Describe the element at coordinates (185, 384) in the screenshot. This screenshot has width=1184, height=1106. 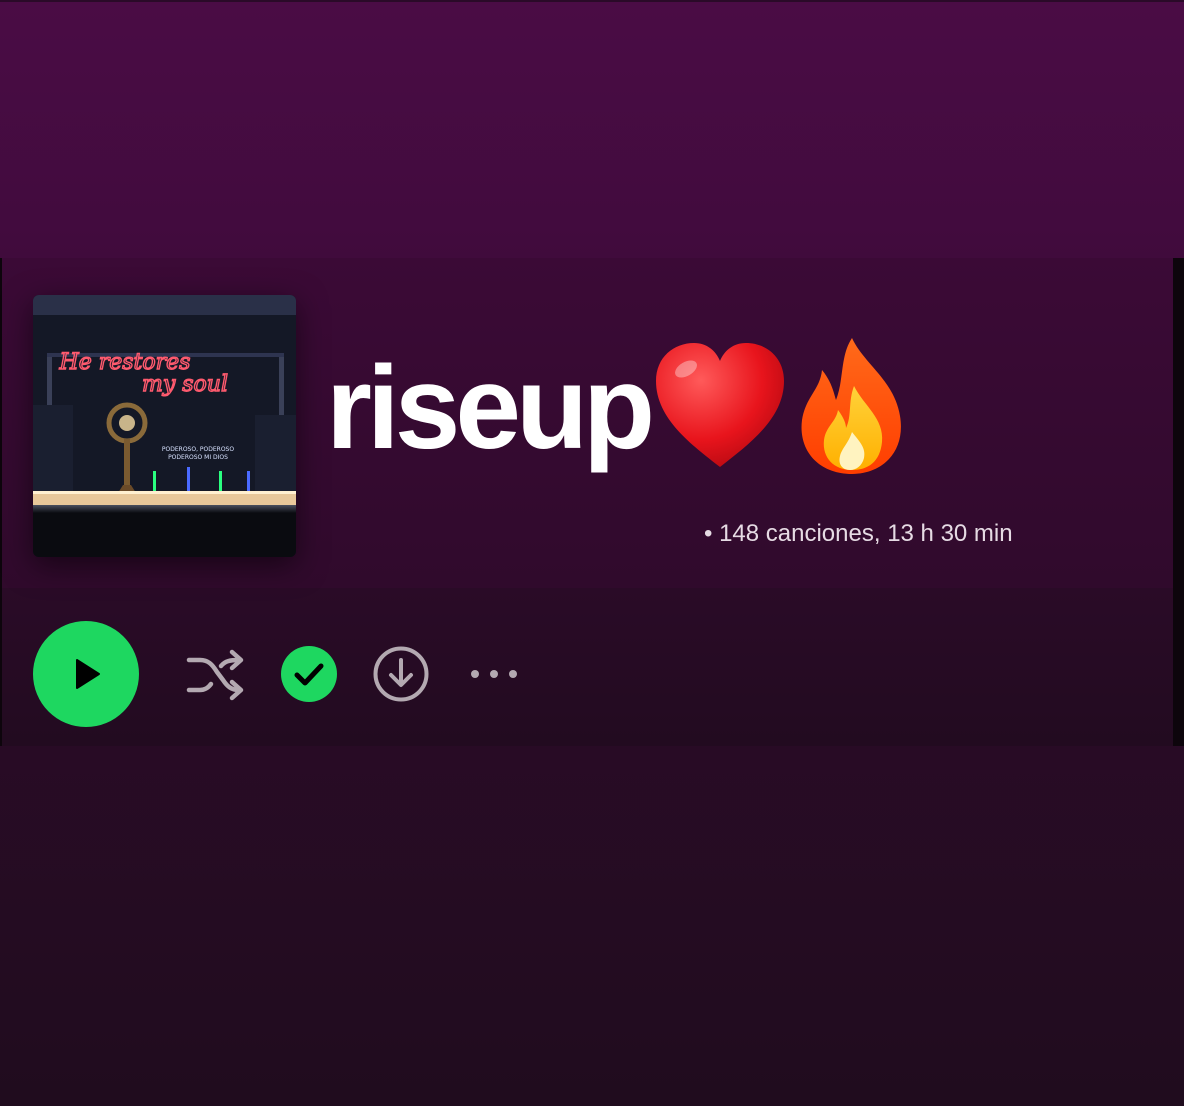
I see `cover-neon-line2: my soul` at that location.